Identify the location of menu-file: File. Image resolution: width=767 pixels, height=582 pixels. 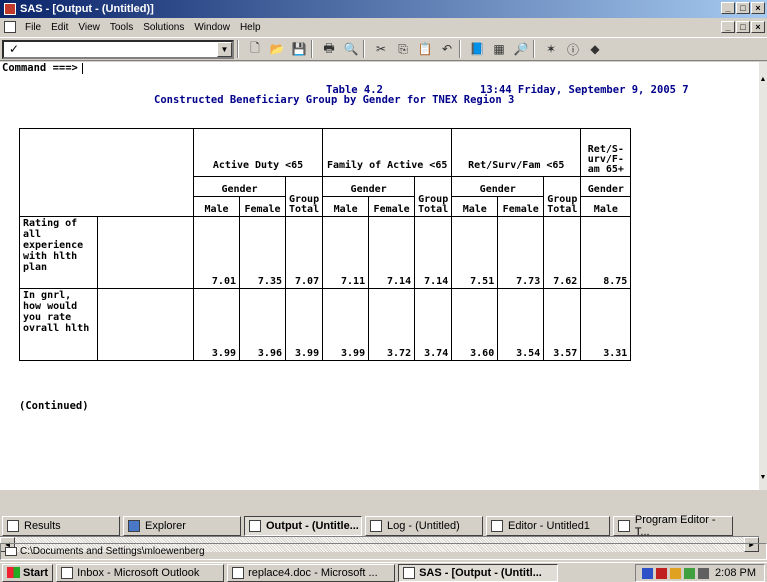
(33, 27).